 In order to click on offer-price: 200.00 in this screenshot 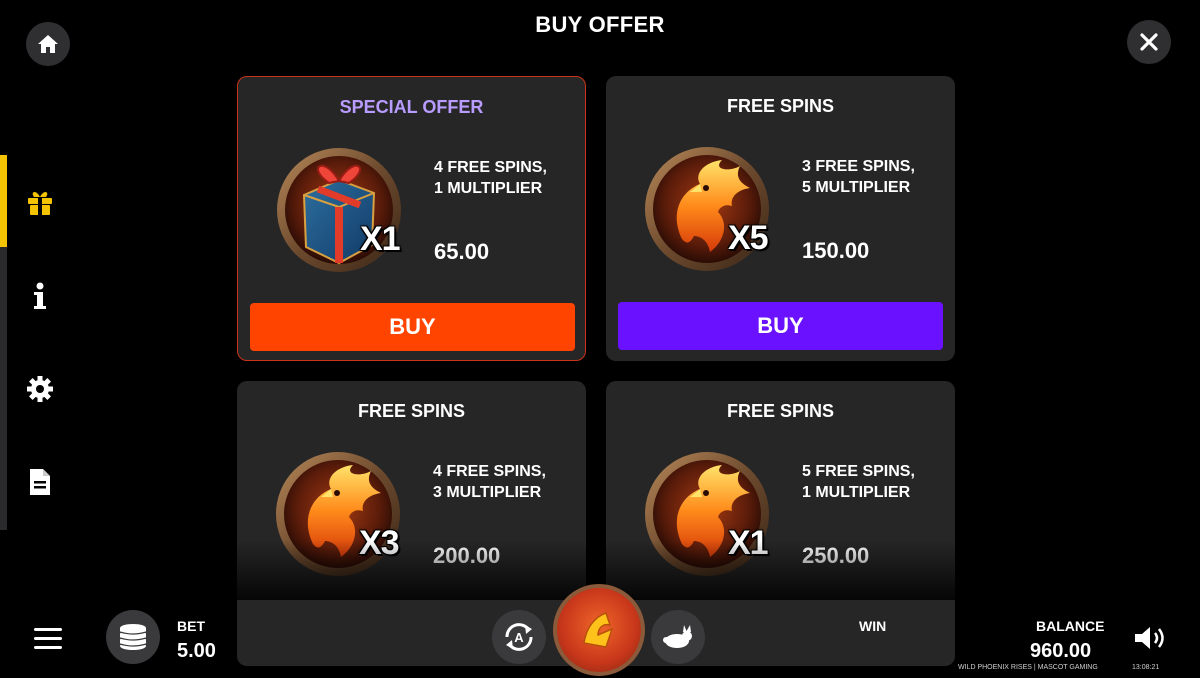, I will do `click(467, 555)`.